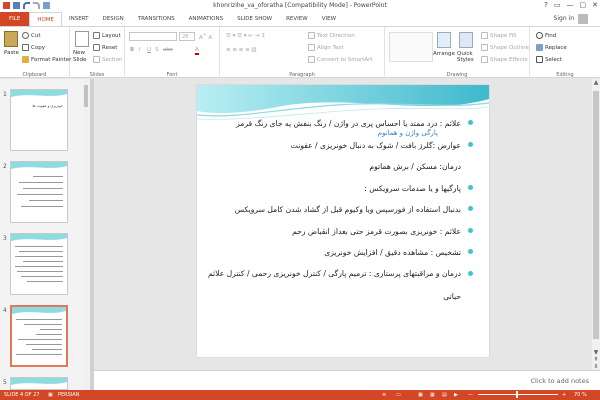 The image size is (600, 400). What do you see at coordinates (340, 193) in the screenshot?
I see `slide-bullet: پارگیها و یا صدمات سرویکس :` at bounding box center [340, 193].